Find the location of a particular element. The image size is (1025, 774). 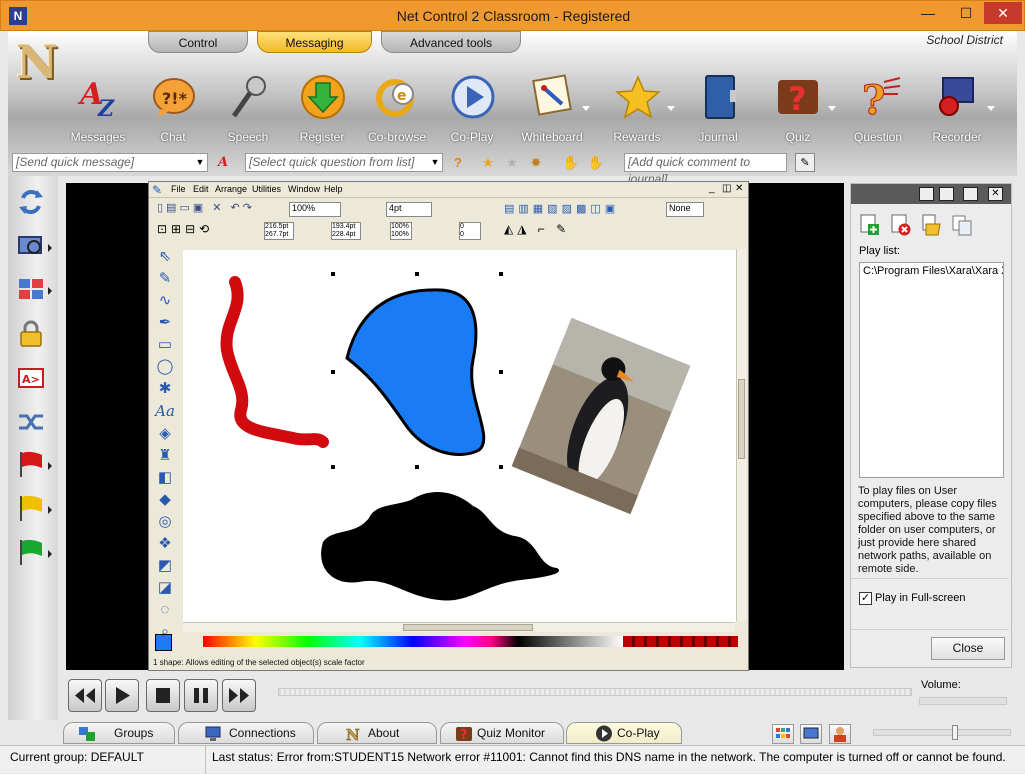

panel-restore-button is located at coordinates (946, 194).